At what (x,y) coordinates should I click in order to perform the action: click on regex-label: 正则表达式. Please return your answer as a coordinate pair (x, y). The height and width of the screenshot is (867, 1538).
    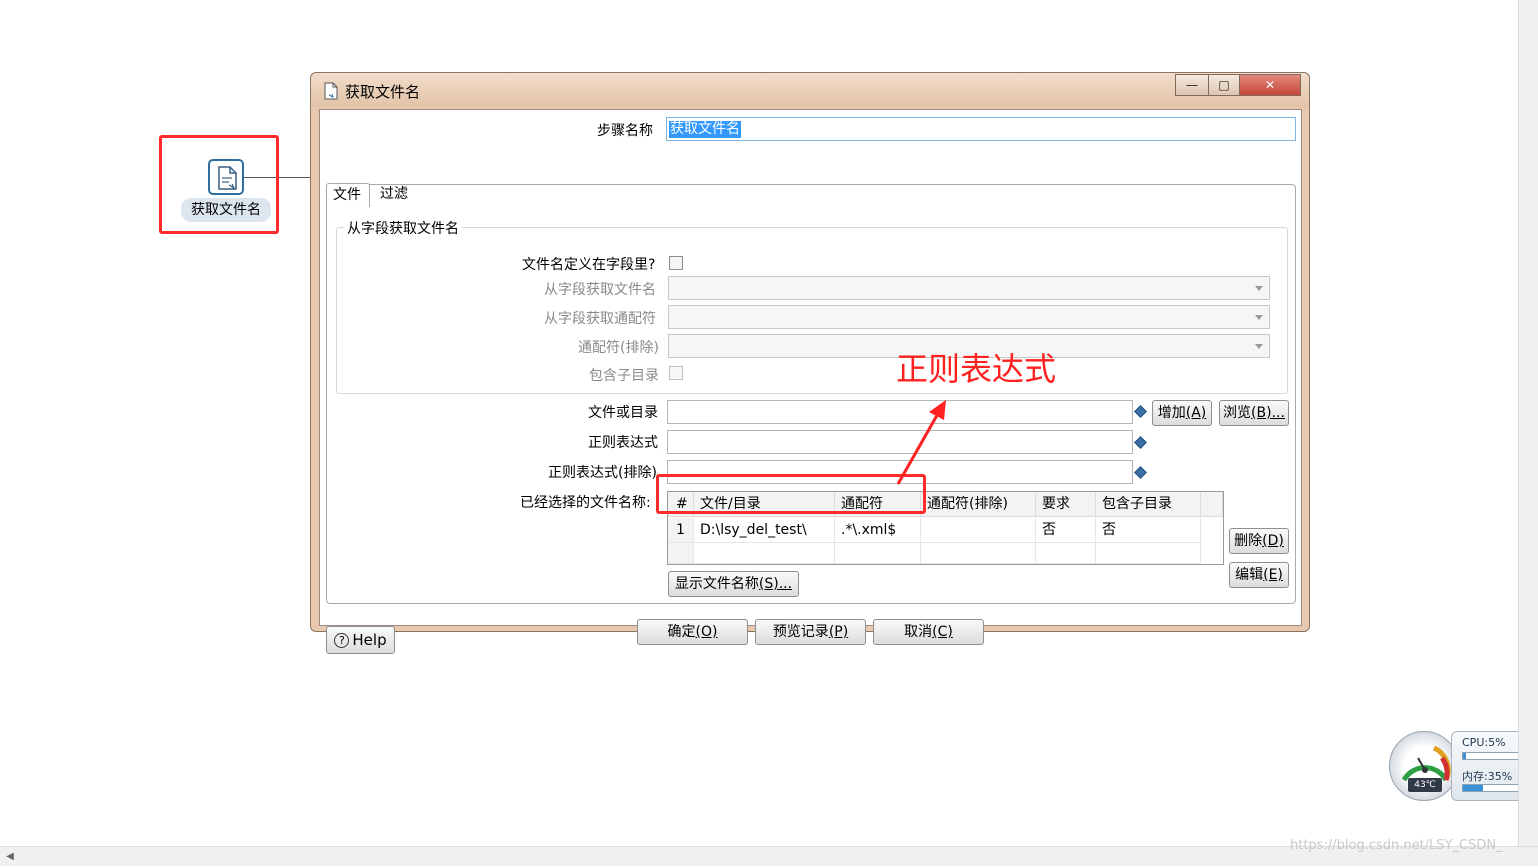
    Looking at the image, I should click on (623, 443).